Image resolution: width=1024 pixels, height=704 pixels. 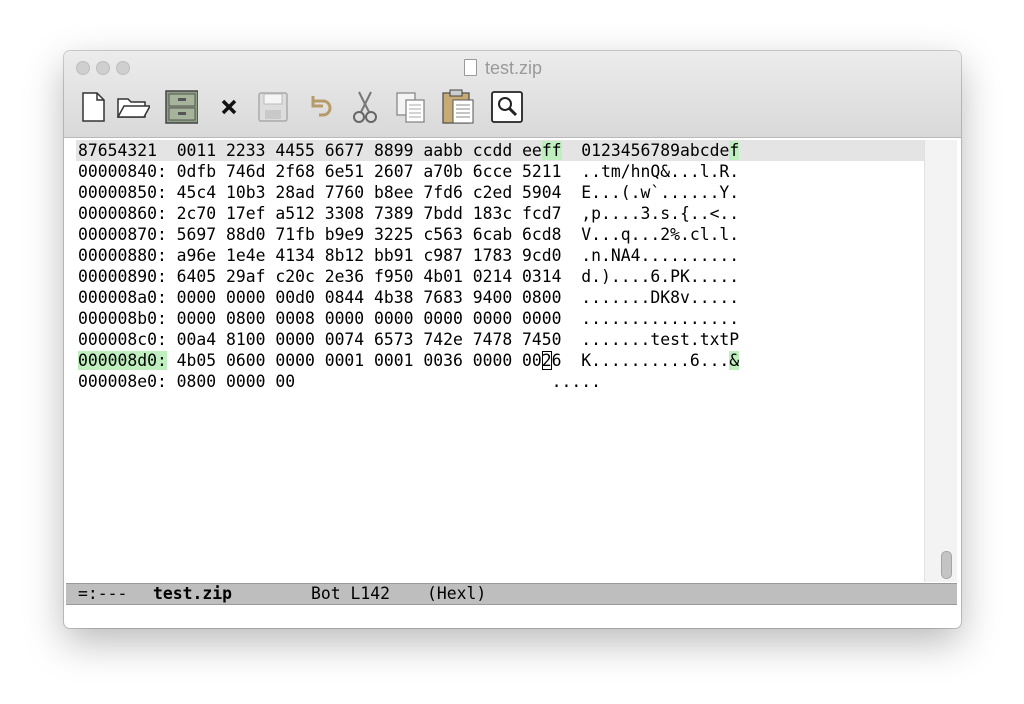 I want to click on column-header-highlight: ff, so click(x=551, y=150).